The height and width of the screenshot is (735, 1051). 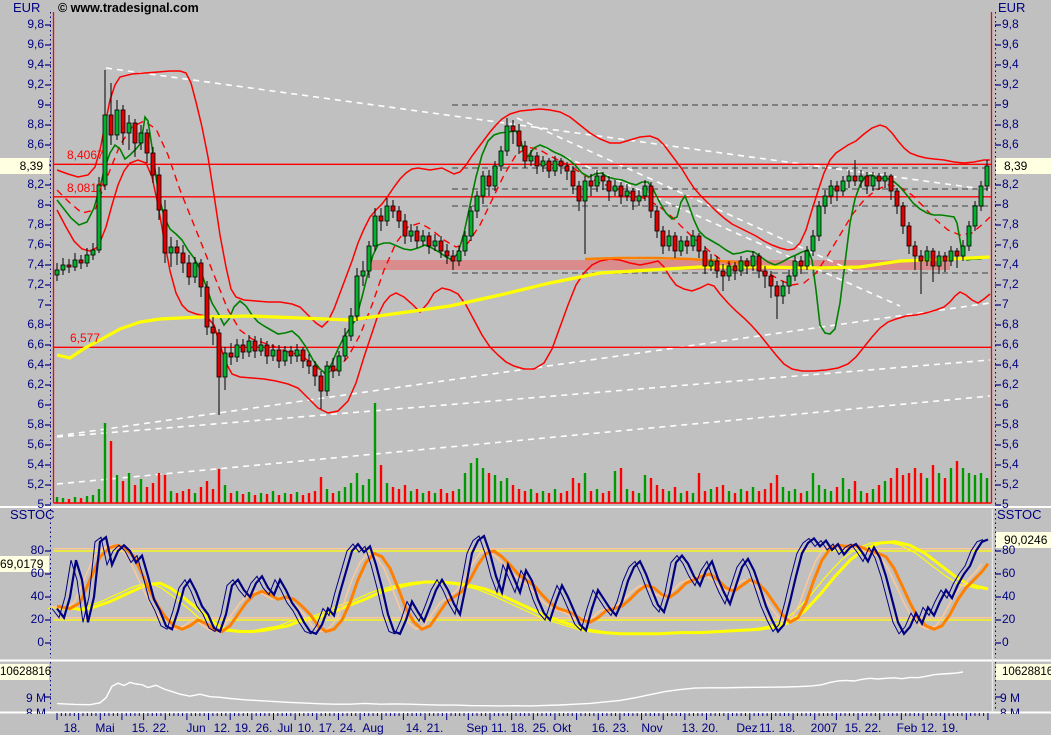 What do you see at coordinates (26, 672) in the screenshot?
I see `volume-value-label-left: 10628816` at bounding box center [26, 672].